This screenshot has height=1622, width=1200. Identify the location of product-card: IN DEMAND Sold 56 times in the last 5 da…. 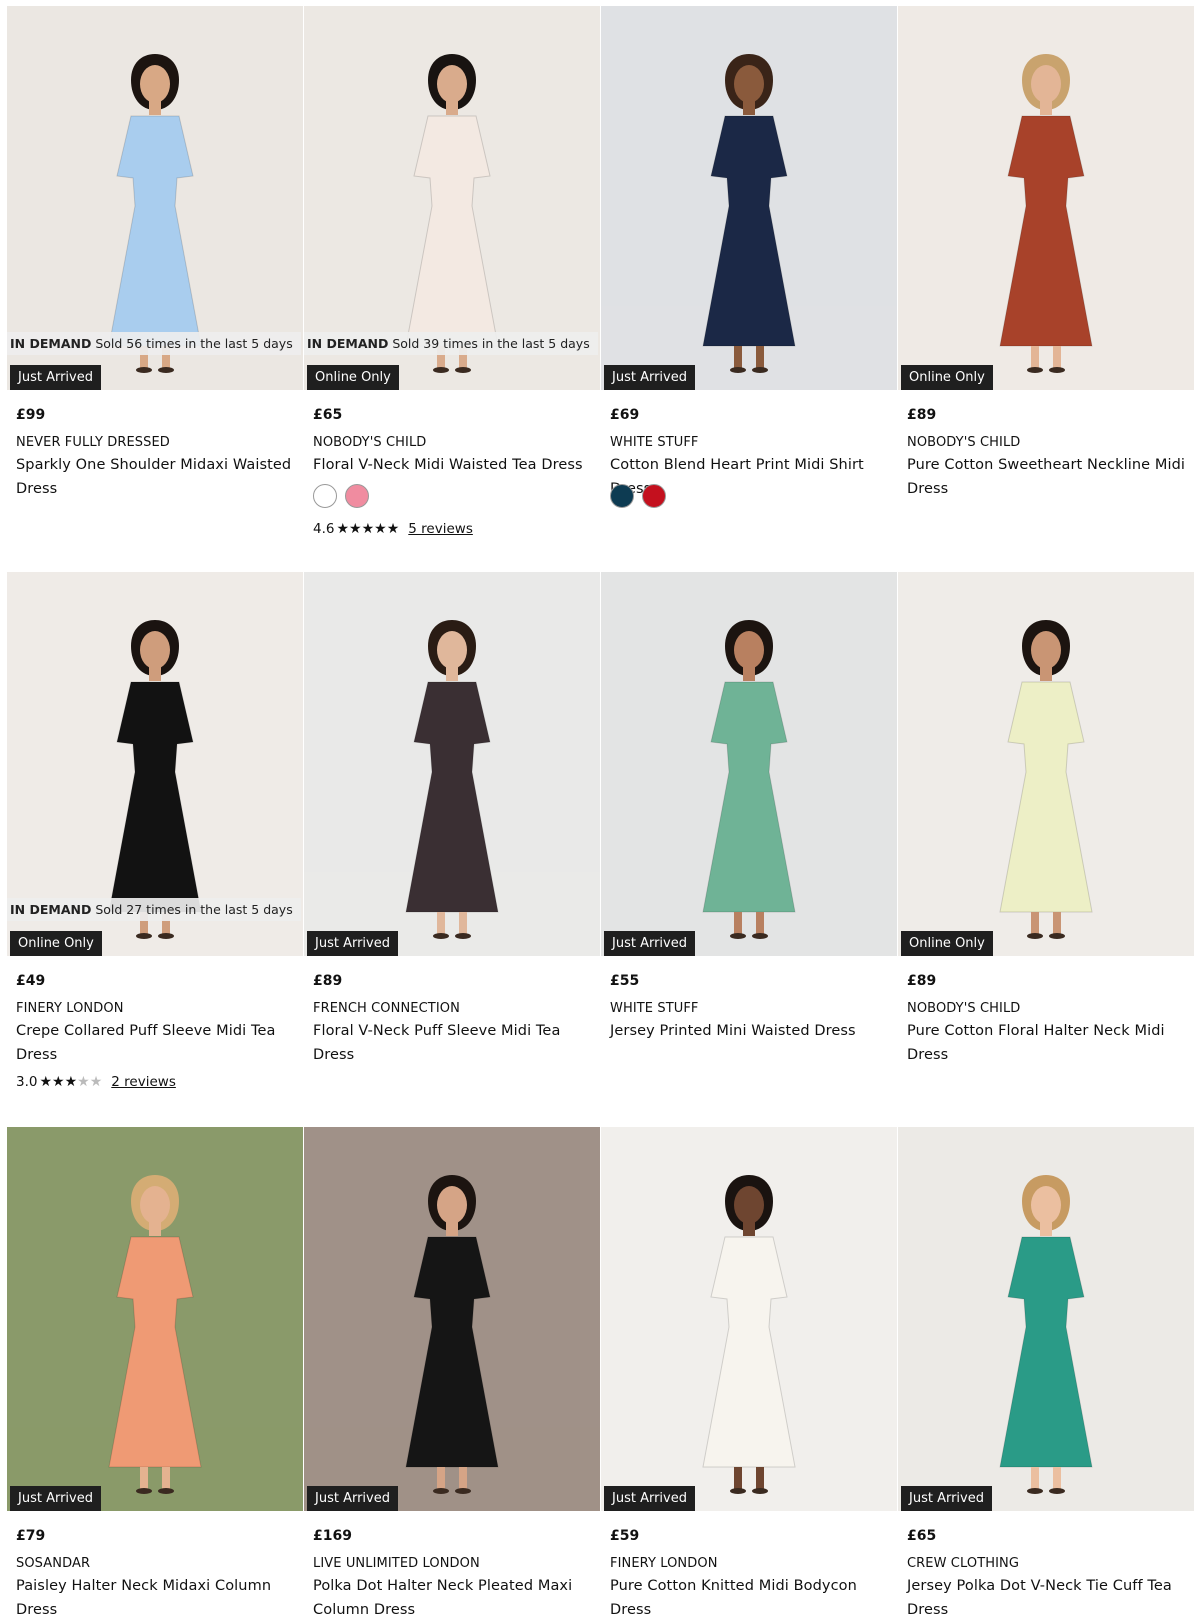
(155, 251).